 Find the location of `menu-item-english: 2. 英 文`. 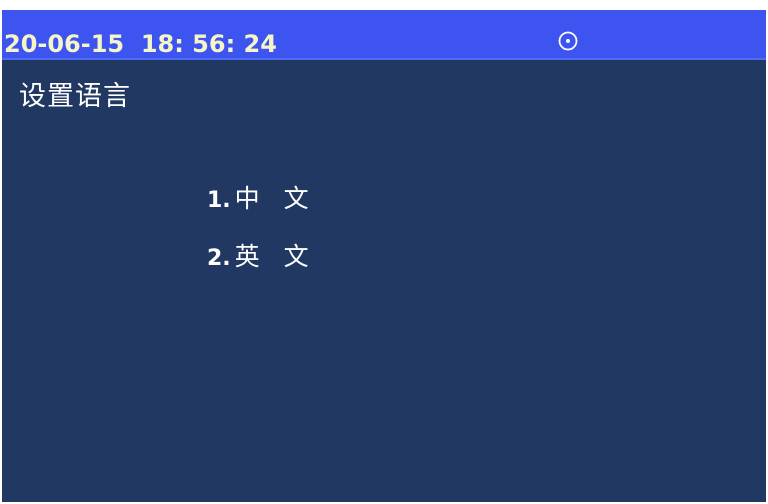

menu-item-english: 2. 英 文 is located at coordinates (262, 257).